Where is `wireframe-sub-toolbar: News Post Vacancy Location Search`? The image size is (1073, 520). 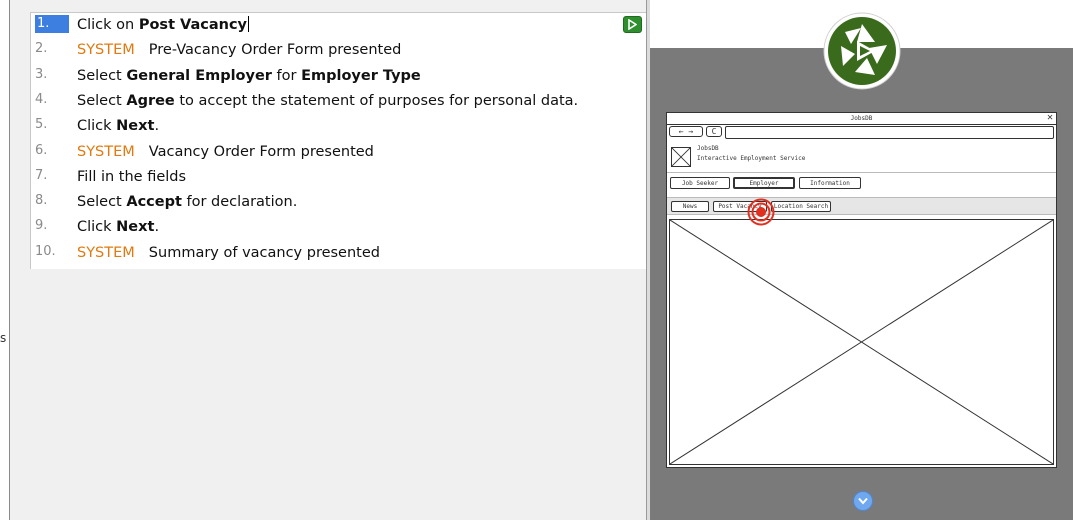
wireframe-sub-toolbar: News Post Vacancy Location Search is located at coordinates (861, 206).